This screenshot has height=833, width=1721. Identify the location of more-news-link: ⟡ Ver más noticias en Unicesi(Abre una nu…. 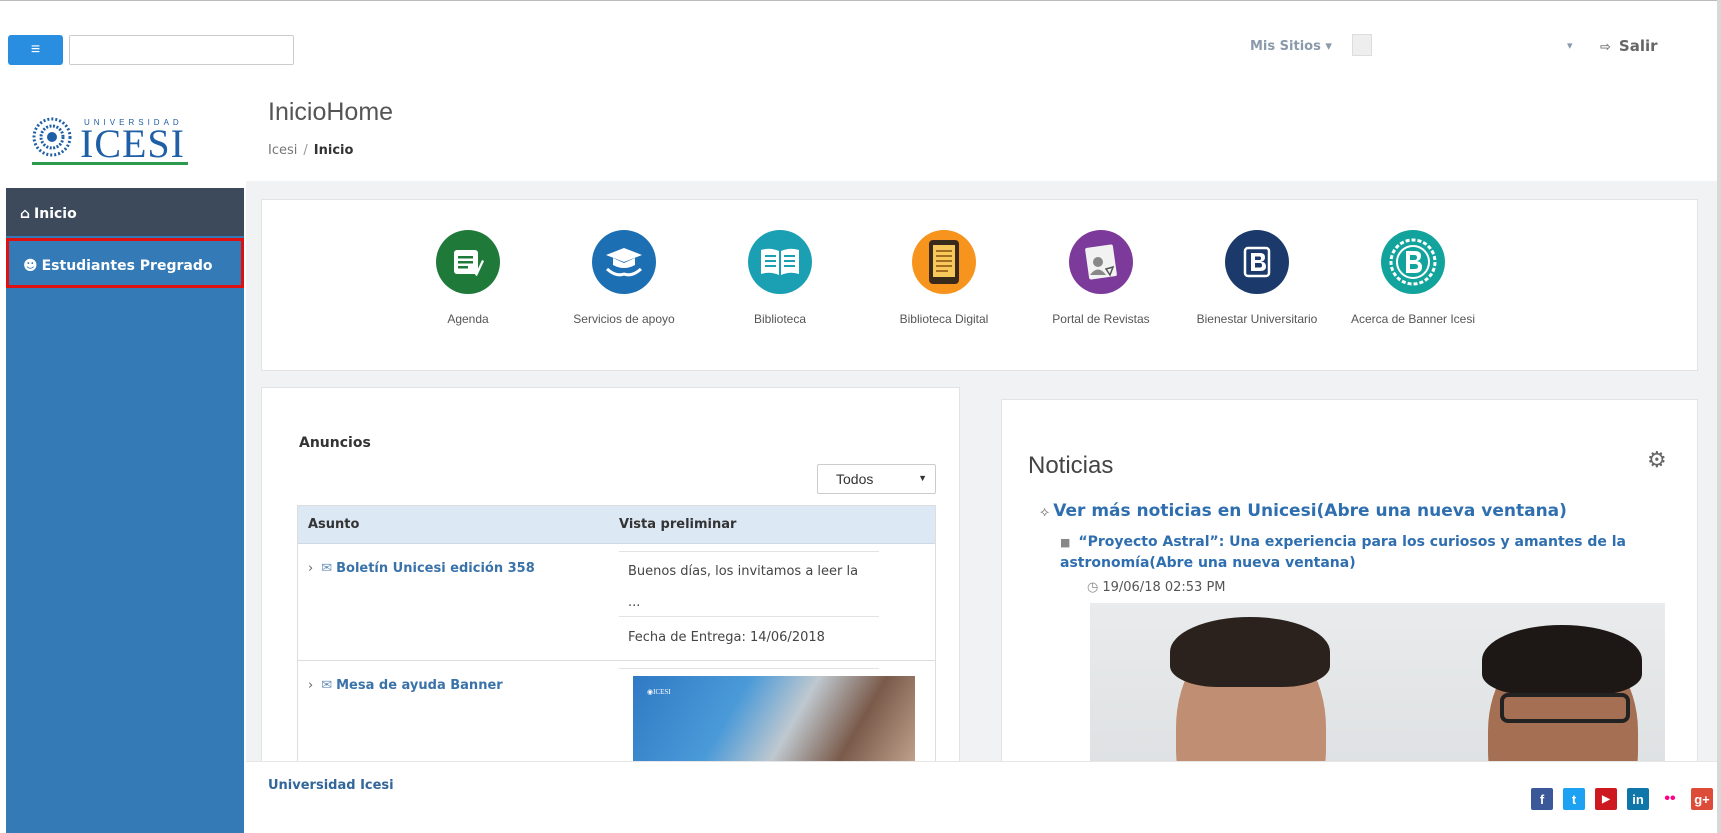
(1303, 511).